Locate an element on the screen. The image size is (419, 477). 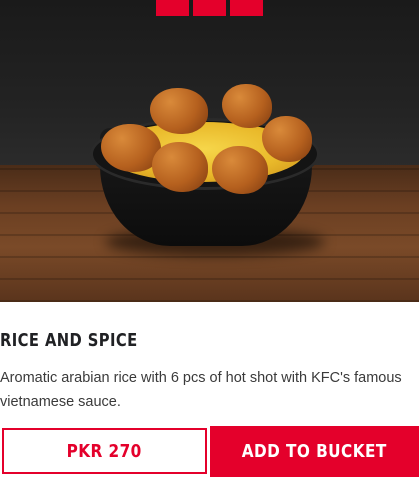
price-box: PKR 270 is located at coordinates (104, 451).